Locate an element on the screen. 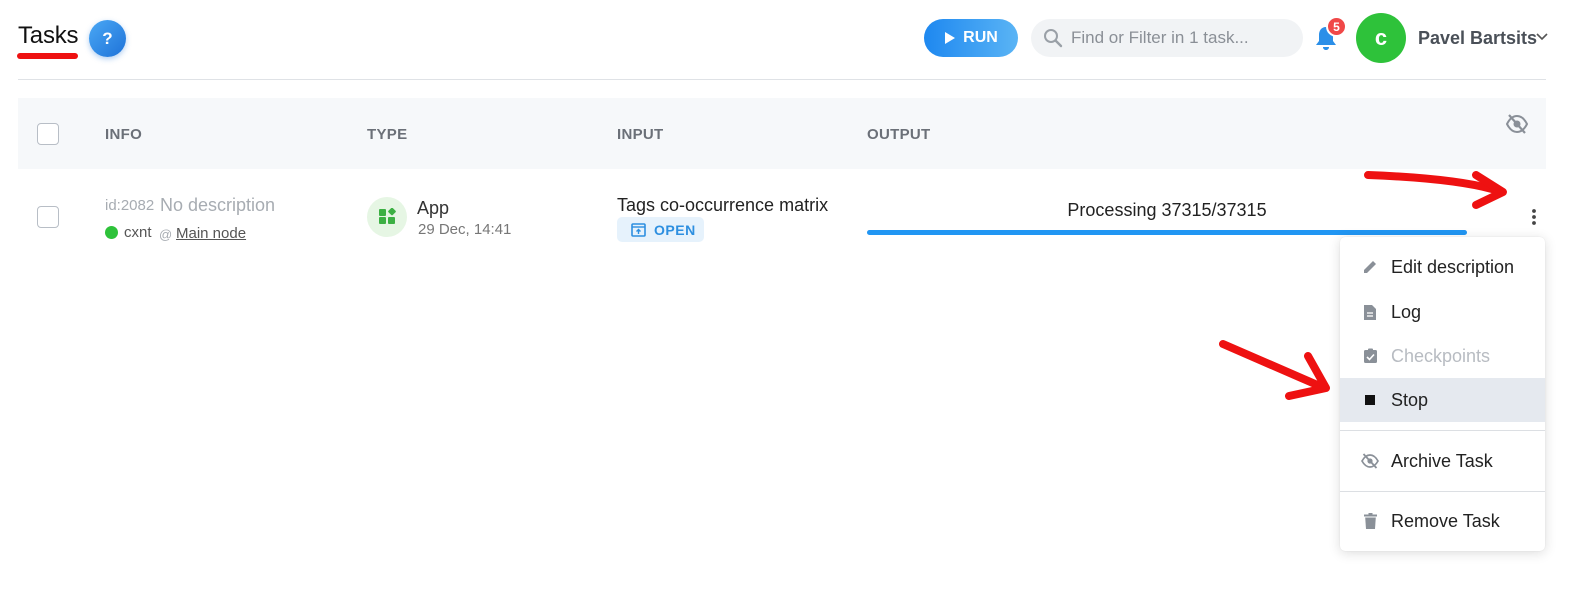 The image size is (1585, 594). more-options-button is located at coordinates (1534, 217).